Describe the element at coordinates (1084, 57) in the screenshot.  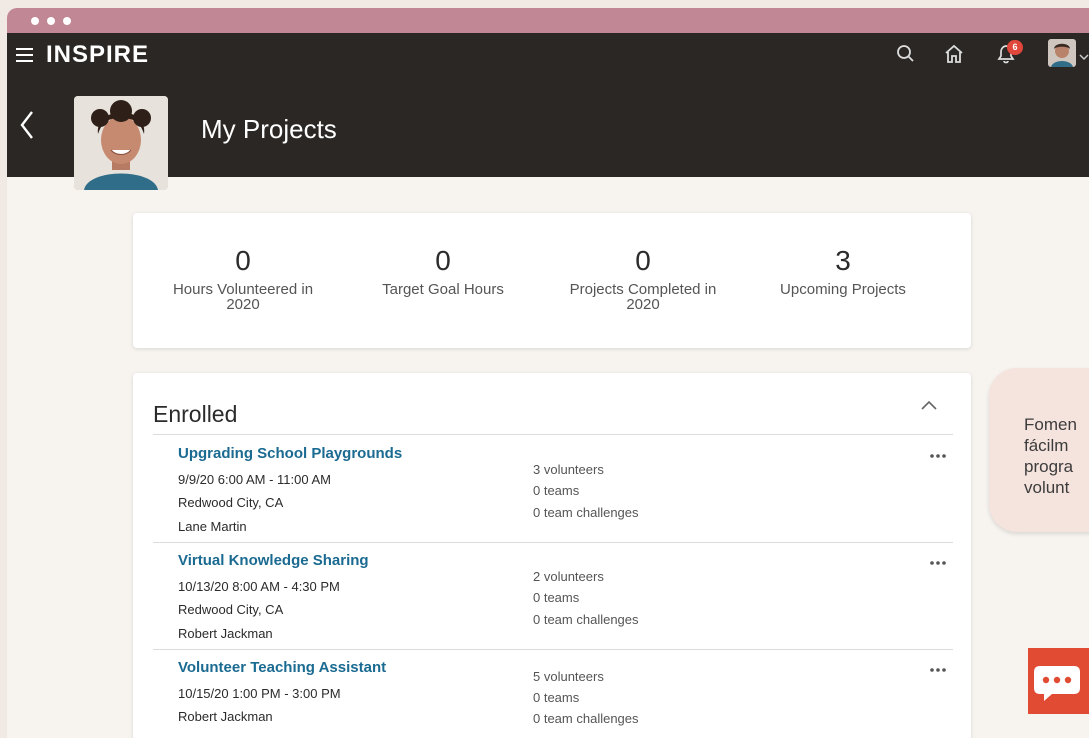
I see `chevron-down-icon` at that location.